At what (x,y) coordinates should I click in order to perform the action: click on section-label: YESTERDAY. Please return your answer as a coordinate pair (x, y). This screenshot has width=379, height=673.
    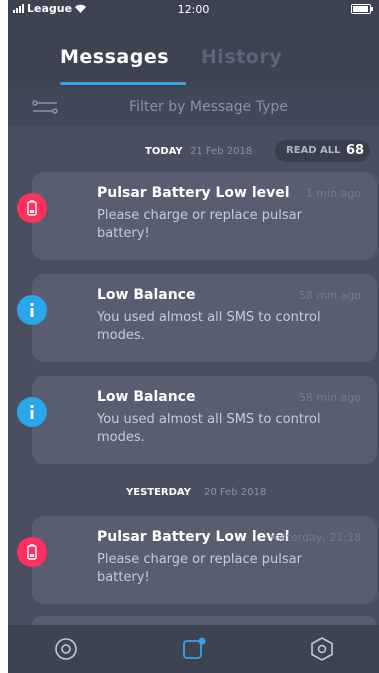
    Looking at the image, I should click on (158, 492).